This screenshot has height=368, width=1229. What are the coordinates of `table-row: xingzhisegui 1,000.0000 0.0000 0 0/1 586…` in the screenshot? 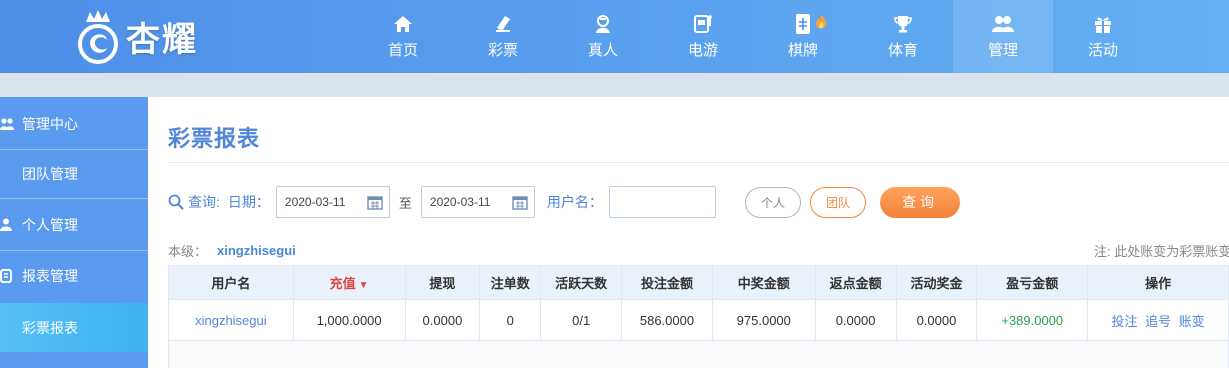 It's located at (698, 320).